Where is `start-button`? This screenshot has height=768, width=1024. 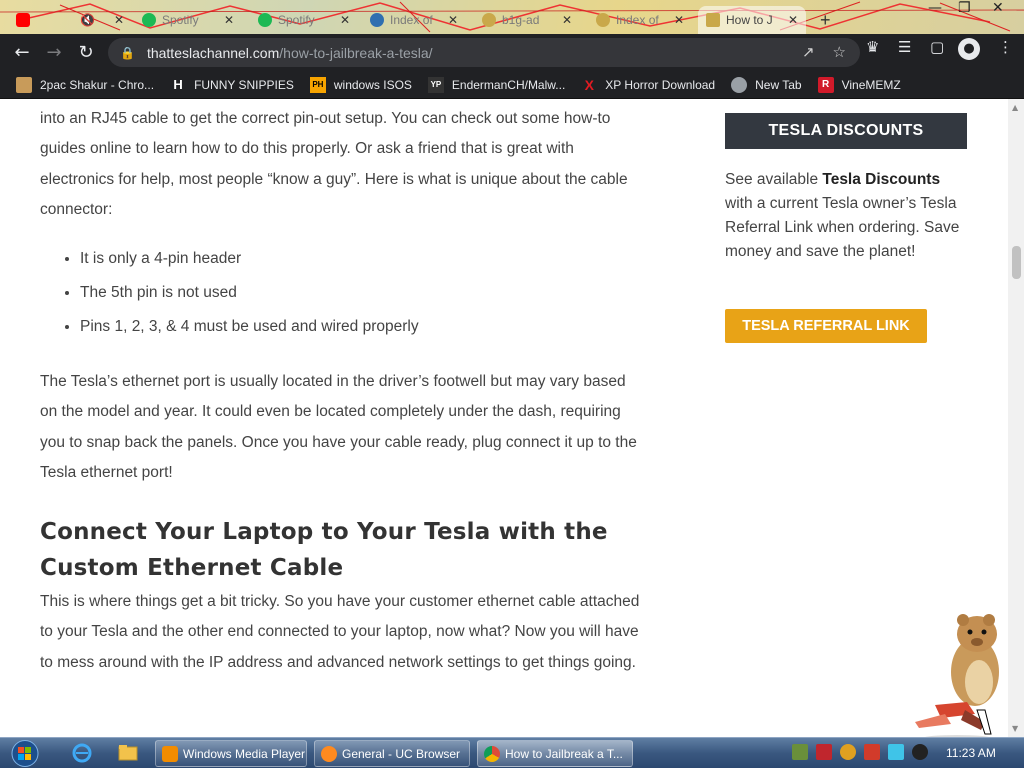 start-button is located at coordinates (25, 753).